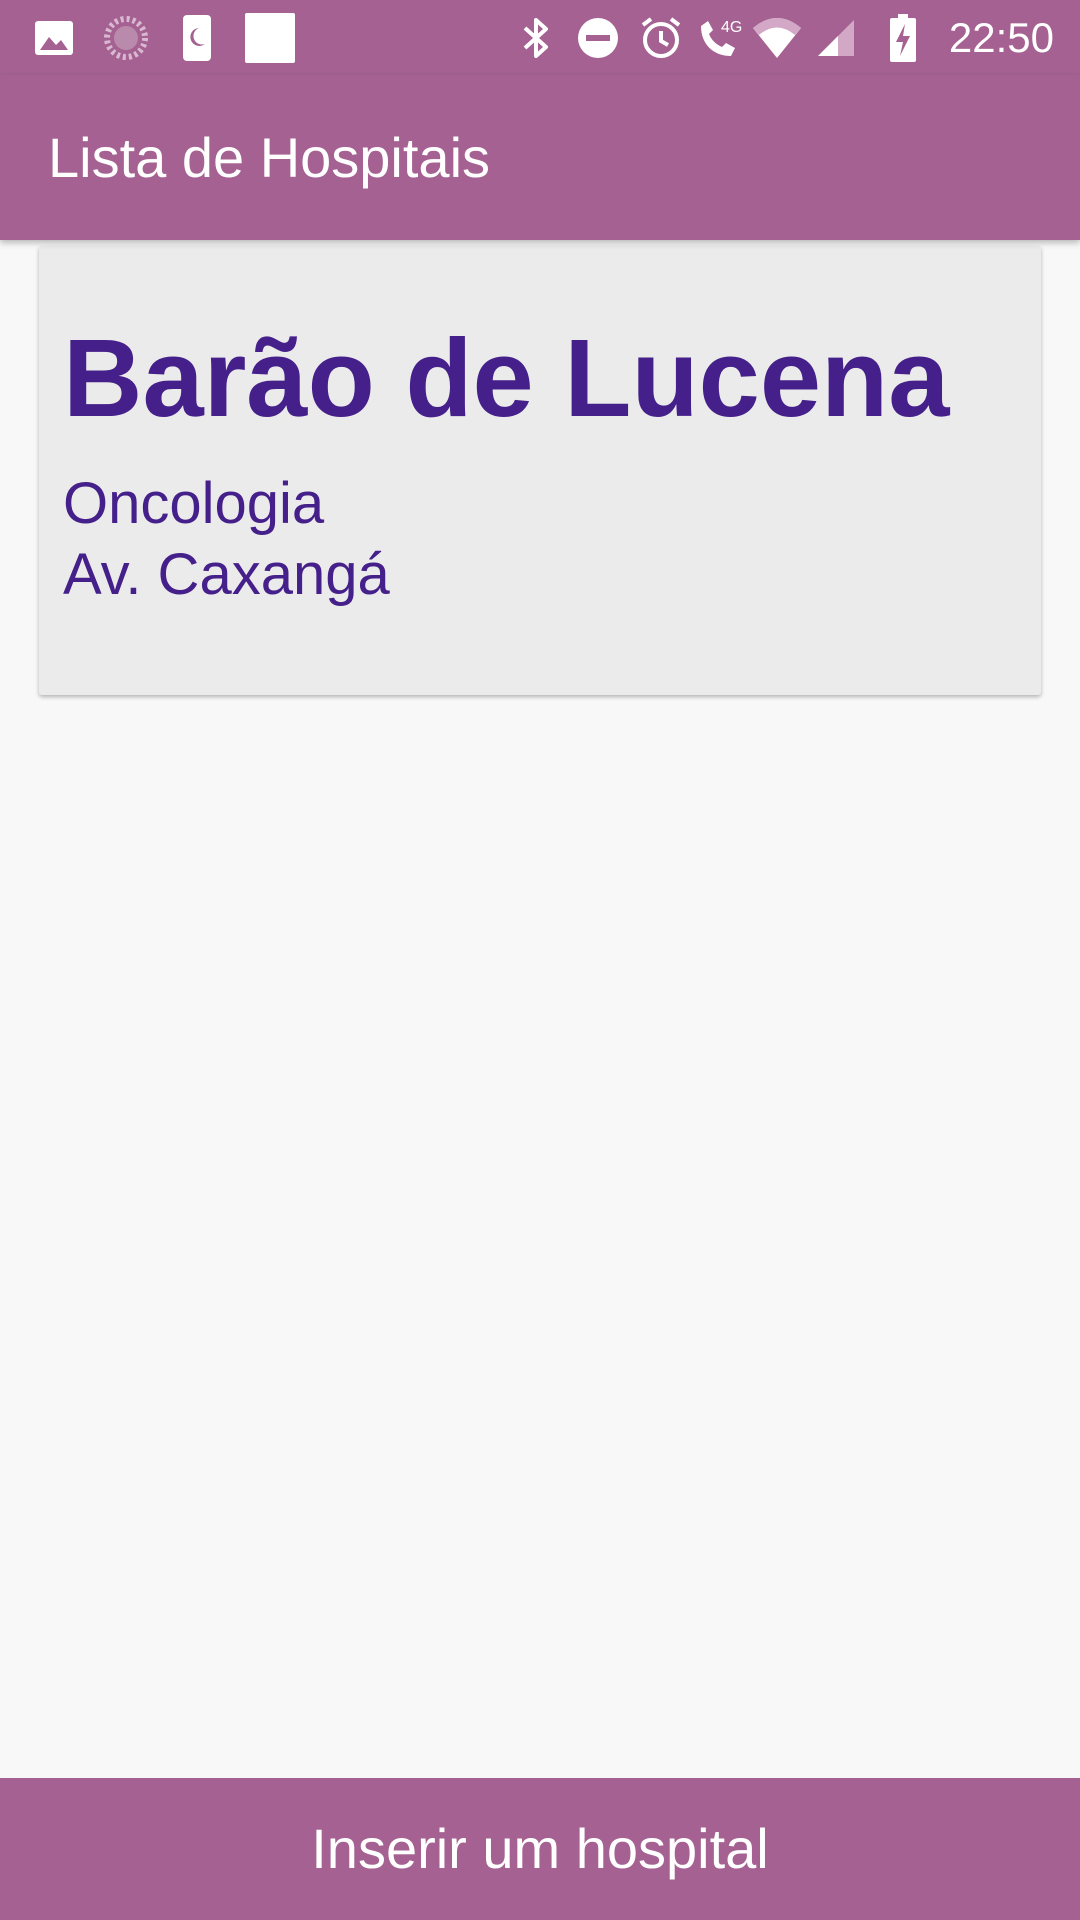 This screenshot has width=1080, height=1920. Describe the element at coordinates (719, 38) in the screenshot. I see `wifi-call-icon: 4G` at that location.